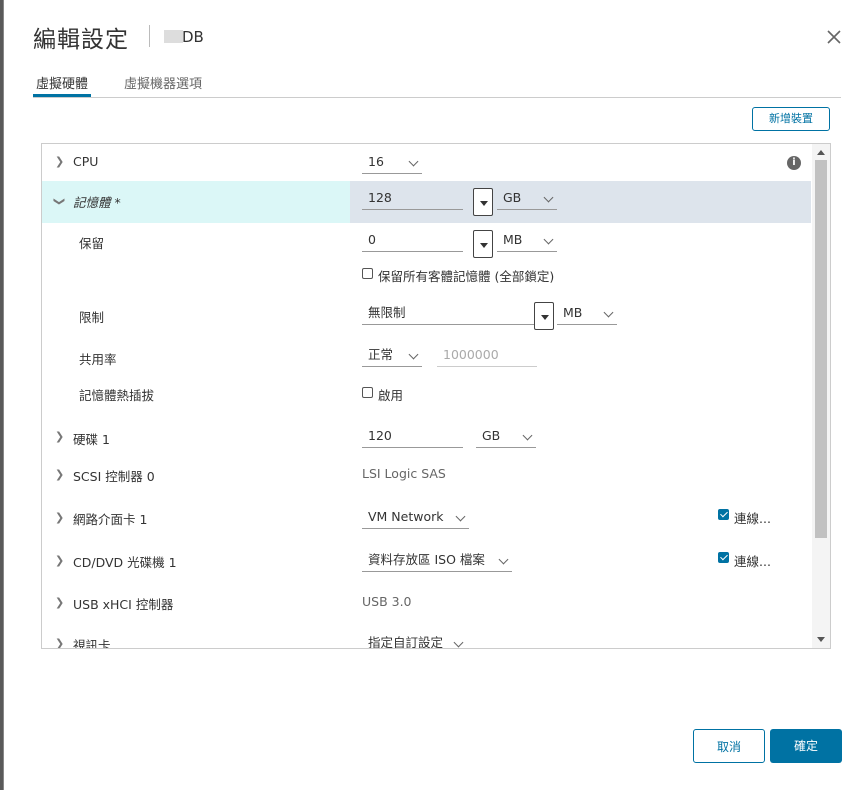 Image resolution: width=864 pixels, height=790 pixels. I want to click on usb-controller-row: ❯ USB xHCI 控制器 USB 3.0, so click(426, 604).